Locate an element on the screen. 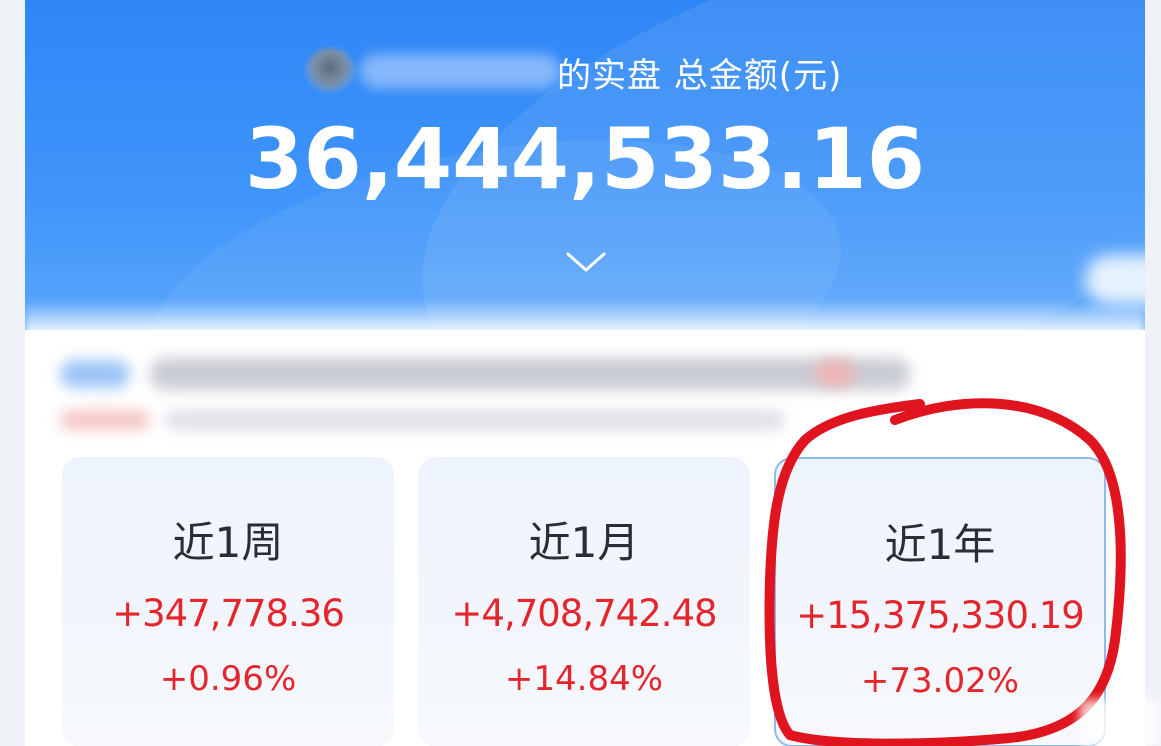 The image size is (1161, 746). period-card-week: 近1周 +347,778.36 +0.96% is located at coordinates (228, 601).